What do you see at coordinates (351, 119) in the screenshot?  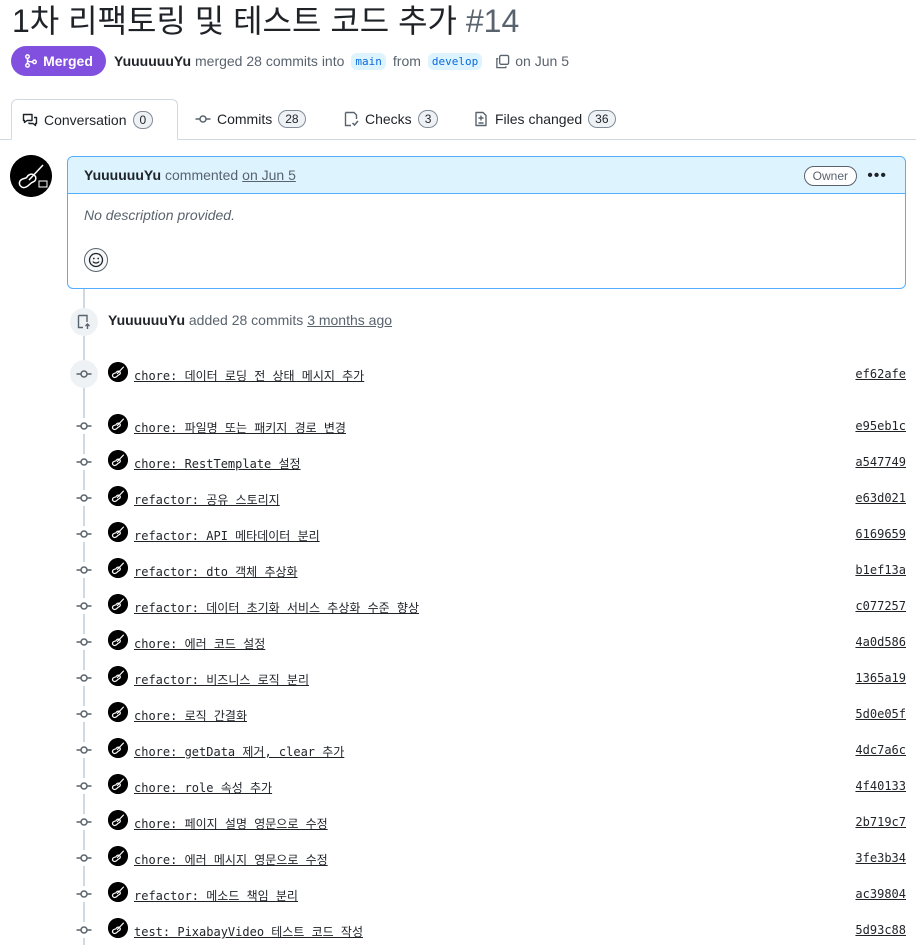 I see `checklist-icon` at bounding box center [351, 119].